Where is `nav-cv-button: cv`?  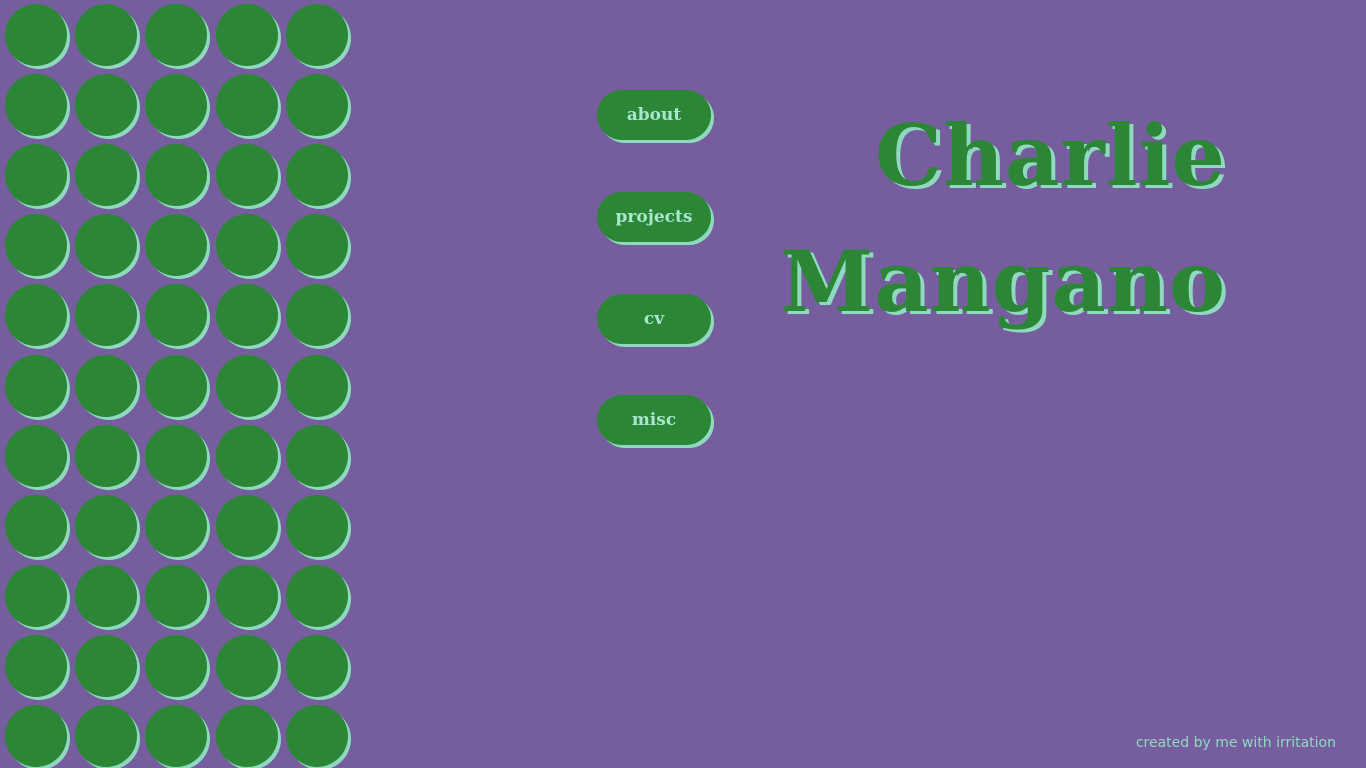
nav-cv-button: cv is located at coordinates (654, 319).